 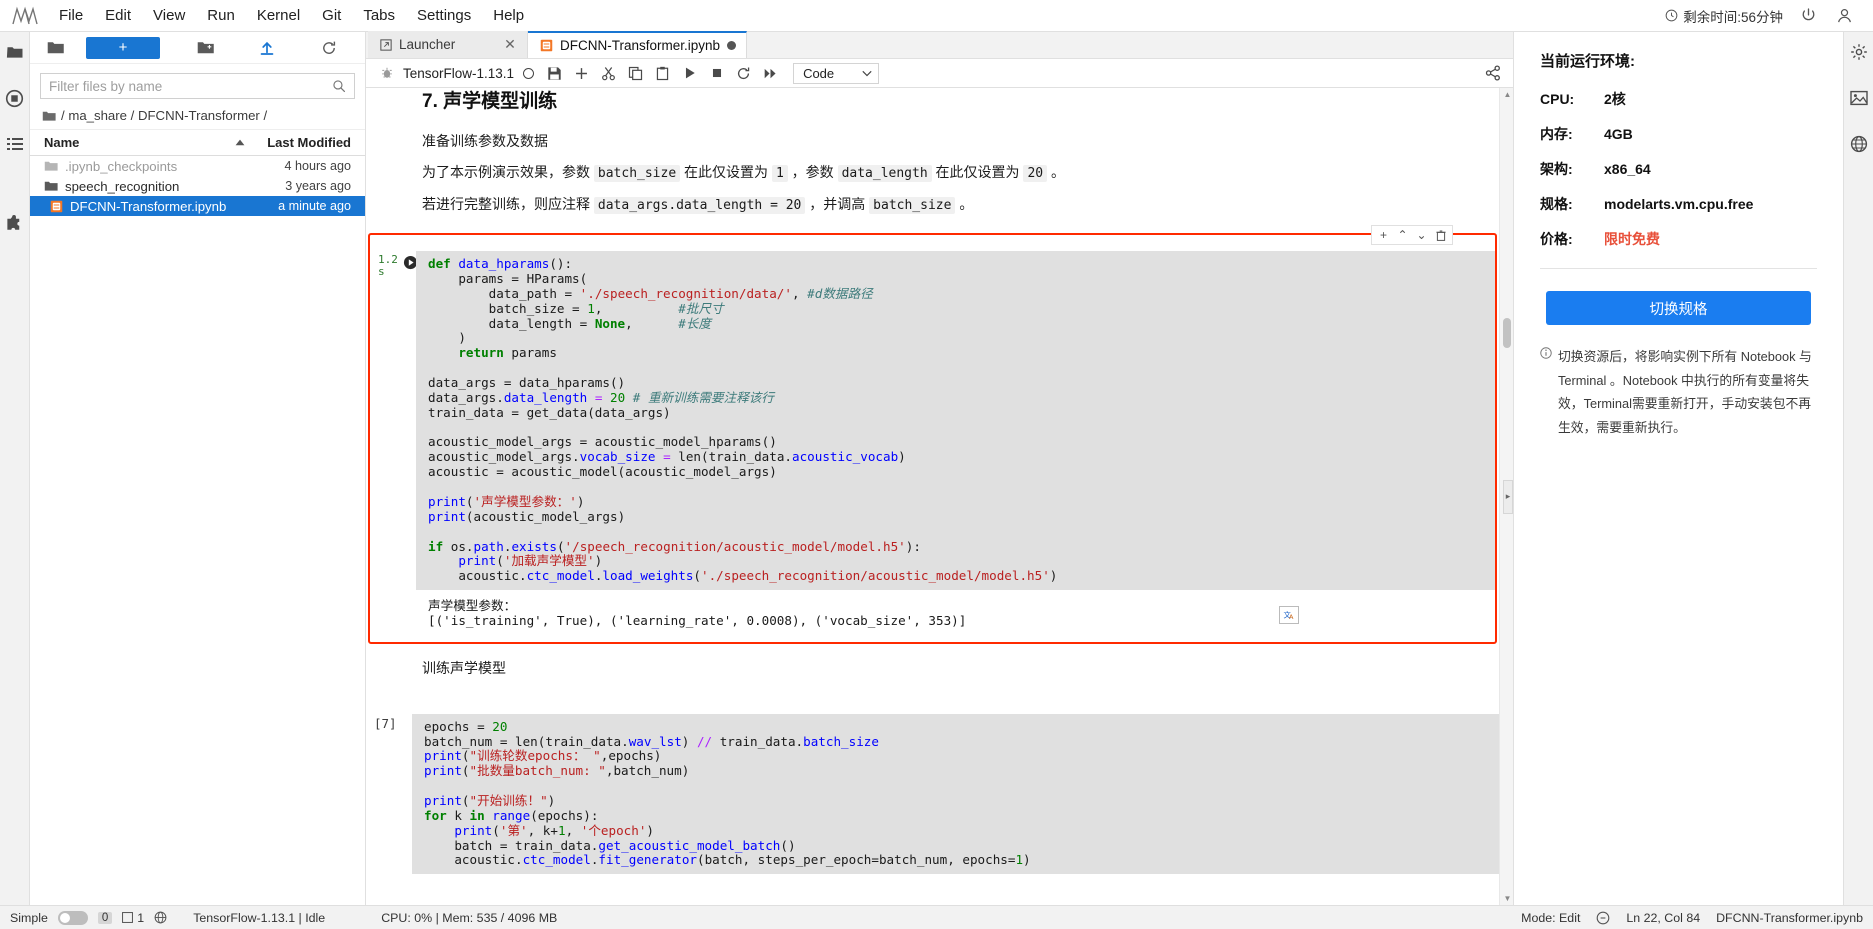 What do you see at coordinates (1495, 73) in the screenshot?
I see `share-icon` at bounding box center [1495, 73].